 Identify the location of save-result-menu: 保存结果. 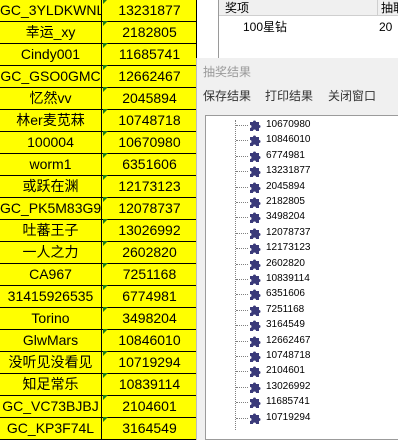
(227, 96).